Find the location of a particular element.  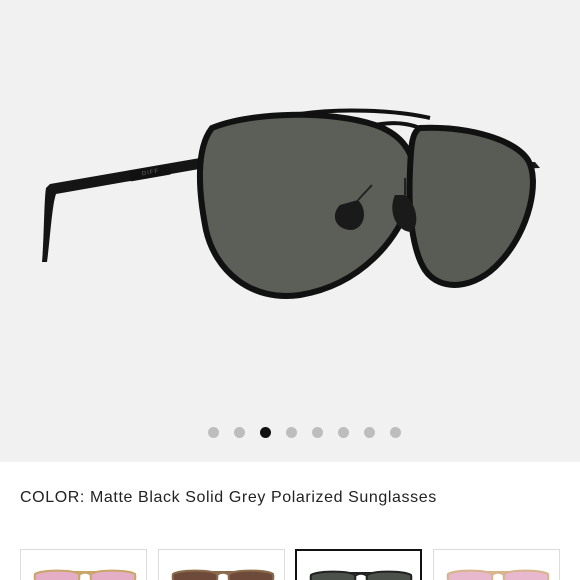

swatch-black-grey-lens is located at coordinates (358, 564).